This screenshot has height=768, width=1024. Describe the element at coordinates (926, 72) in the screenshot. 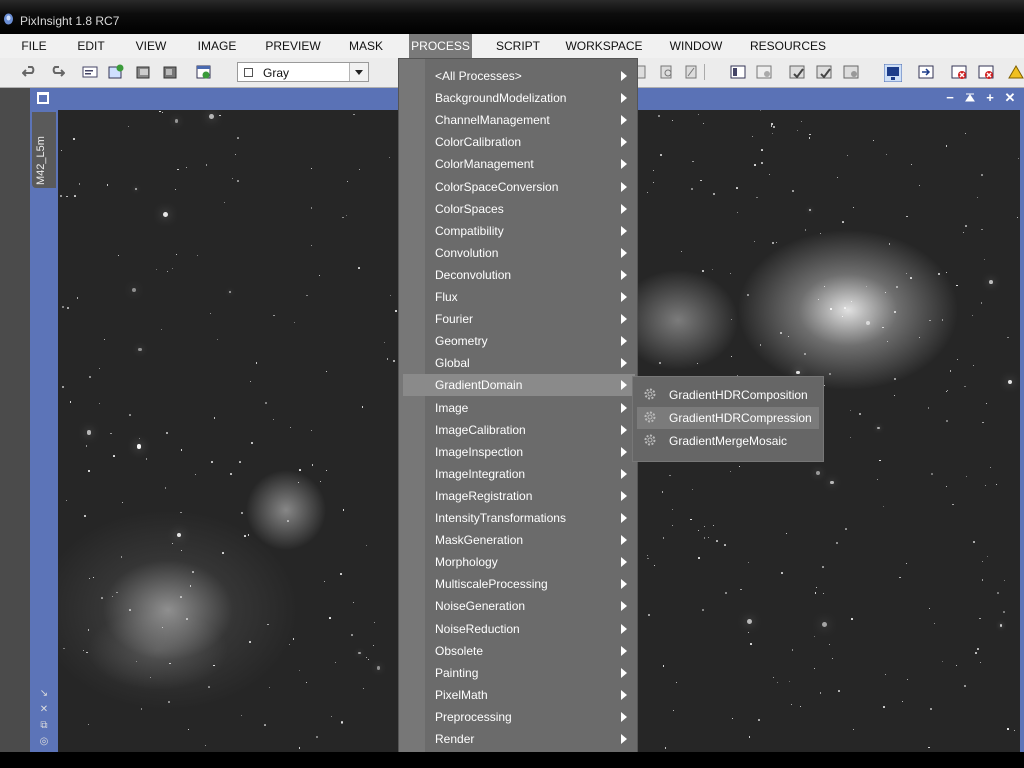

I see `workspace-icon` at that location.